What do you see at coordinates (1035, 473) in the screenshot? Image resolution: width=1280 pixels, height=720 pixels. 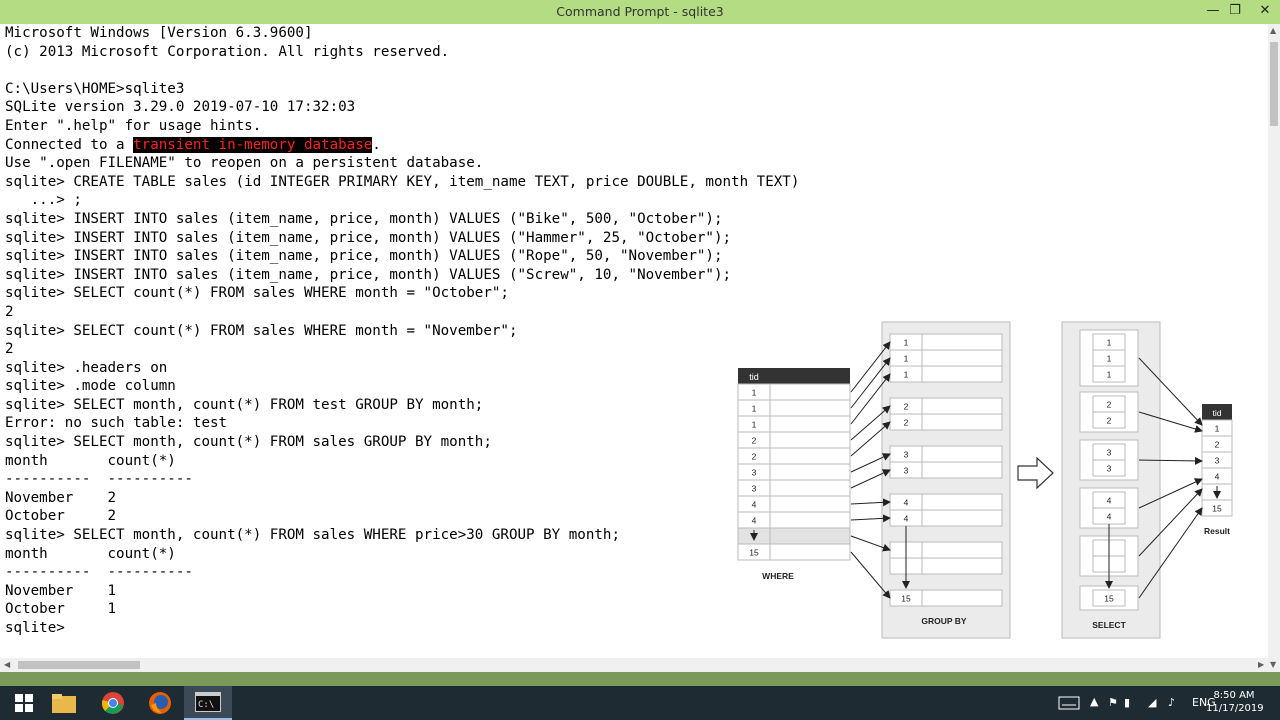 I see `big-arrow-icon` at bounding box center [1035, 473].